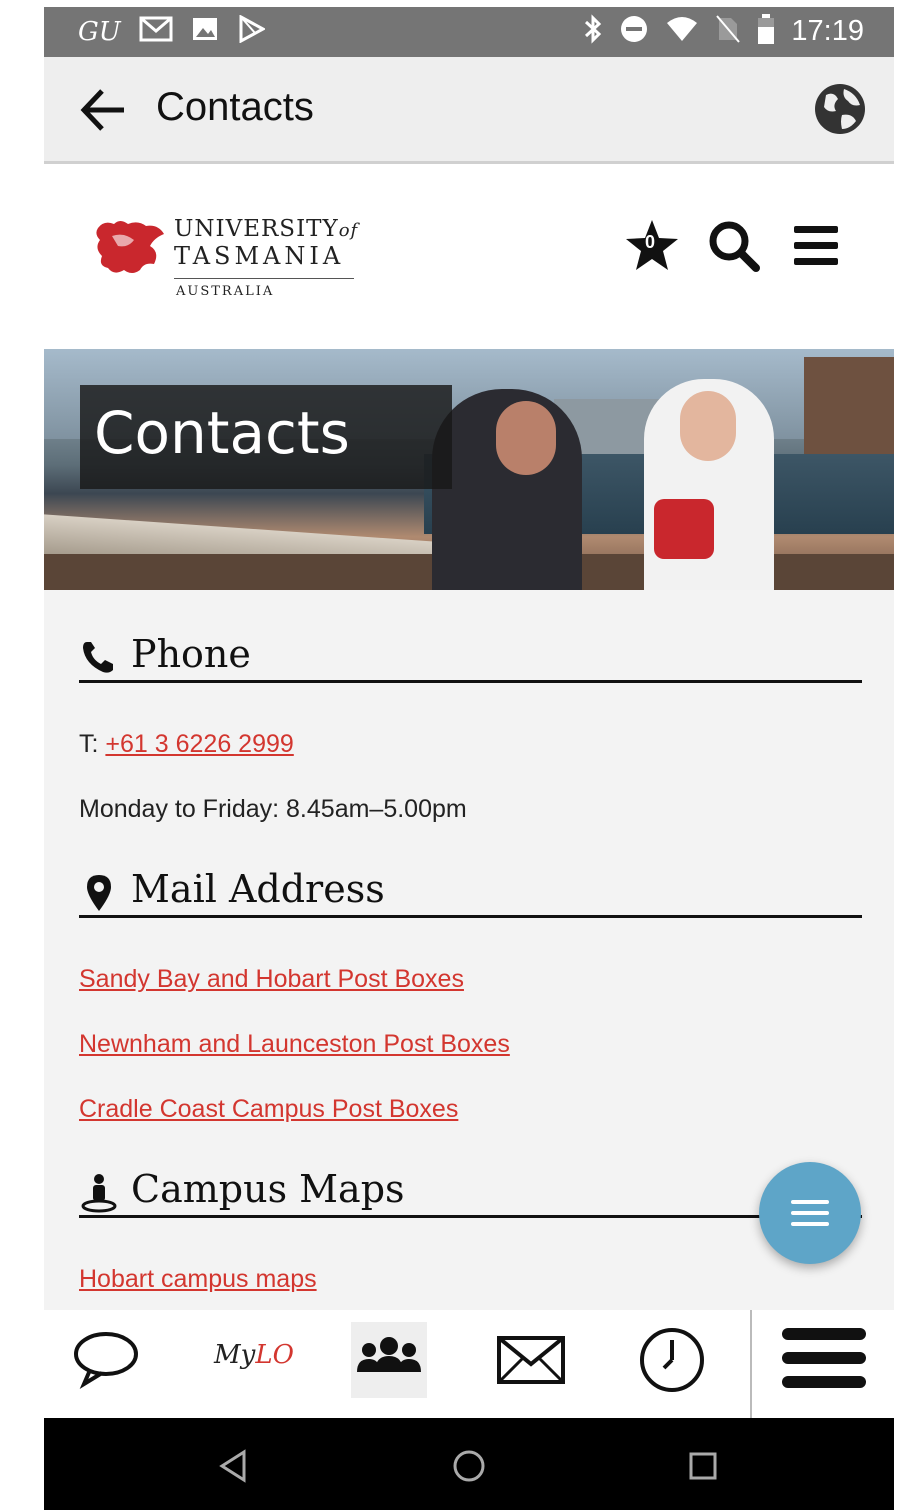  I want to click on hero-title-box: Contacts, so click(266, 437).